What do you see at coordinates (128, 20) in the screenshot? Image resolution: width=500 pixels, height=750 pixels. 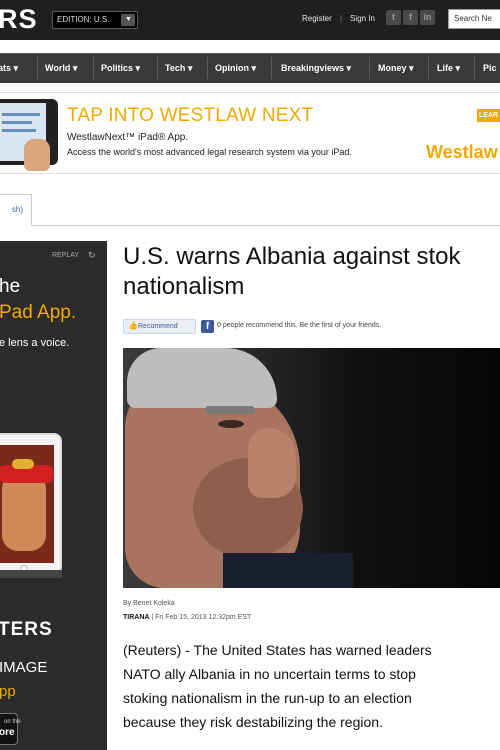 I see `chevron-down-icon: ▼` at bounding box center [128, 20].